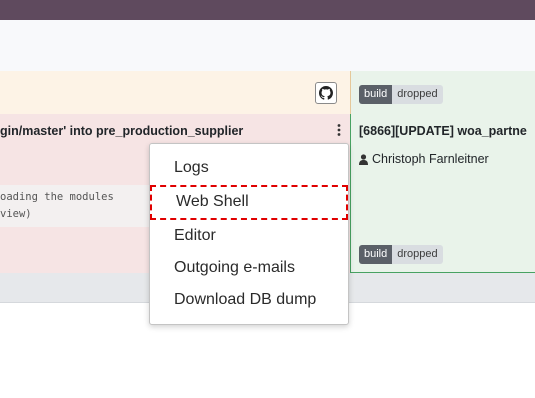  I want to click on github-icon, so click(326, 93).